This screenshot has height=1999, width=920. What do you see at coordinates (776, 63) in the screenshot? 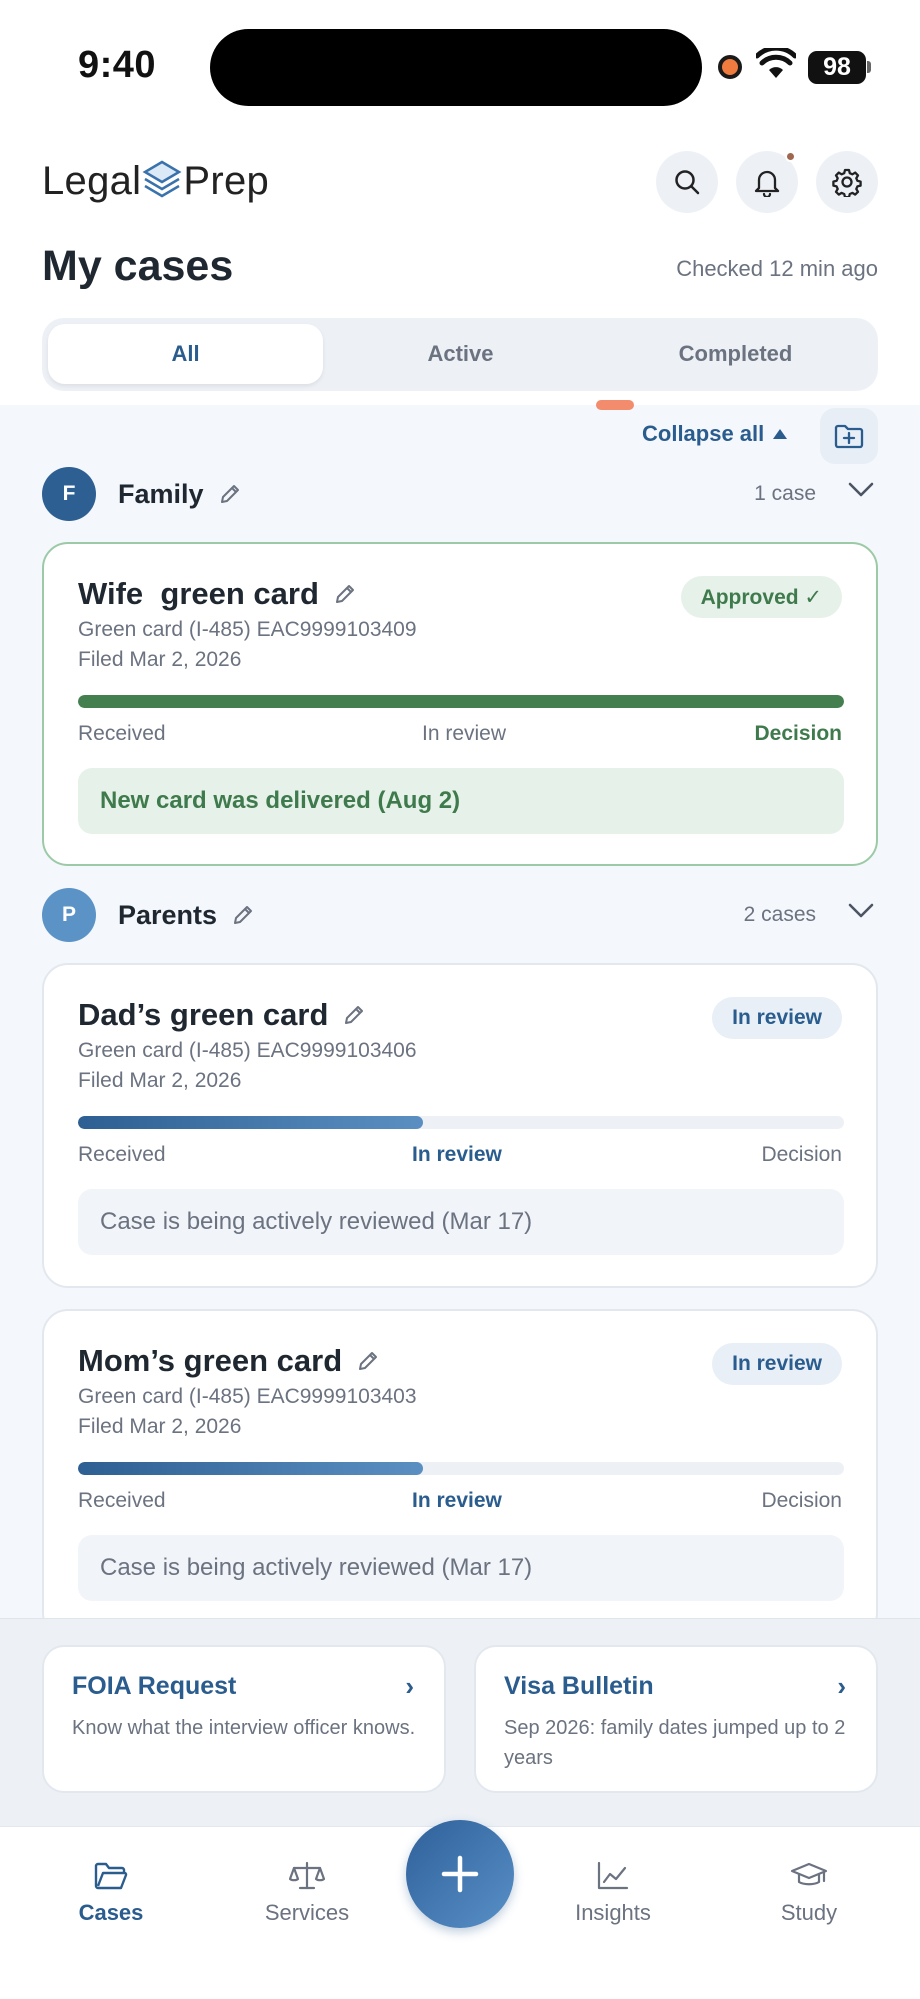
I see `wifi-icon` at bounding box center [776, 63].